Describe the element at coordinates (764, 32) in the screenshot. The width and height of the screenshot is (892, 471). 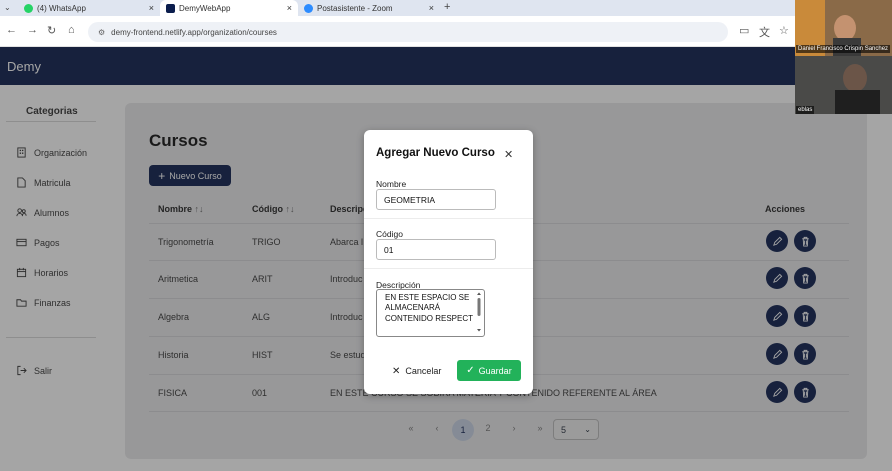
I see `translate-icon: 文` at that location.